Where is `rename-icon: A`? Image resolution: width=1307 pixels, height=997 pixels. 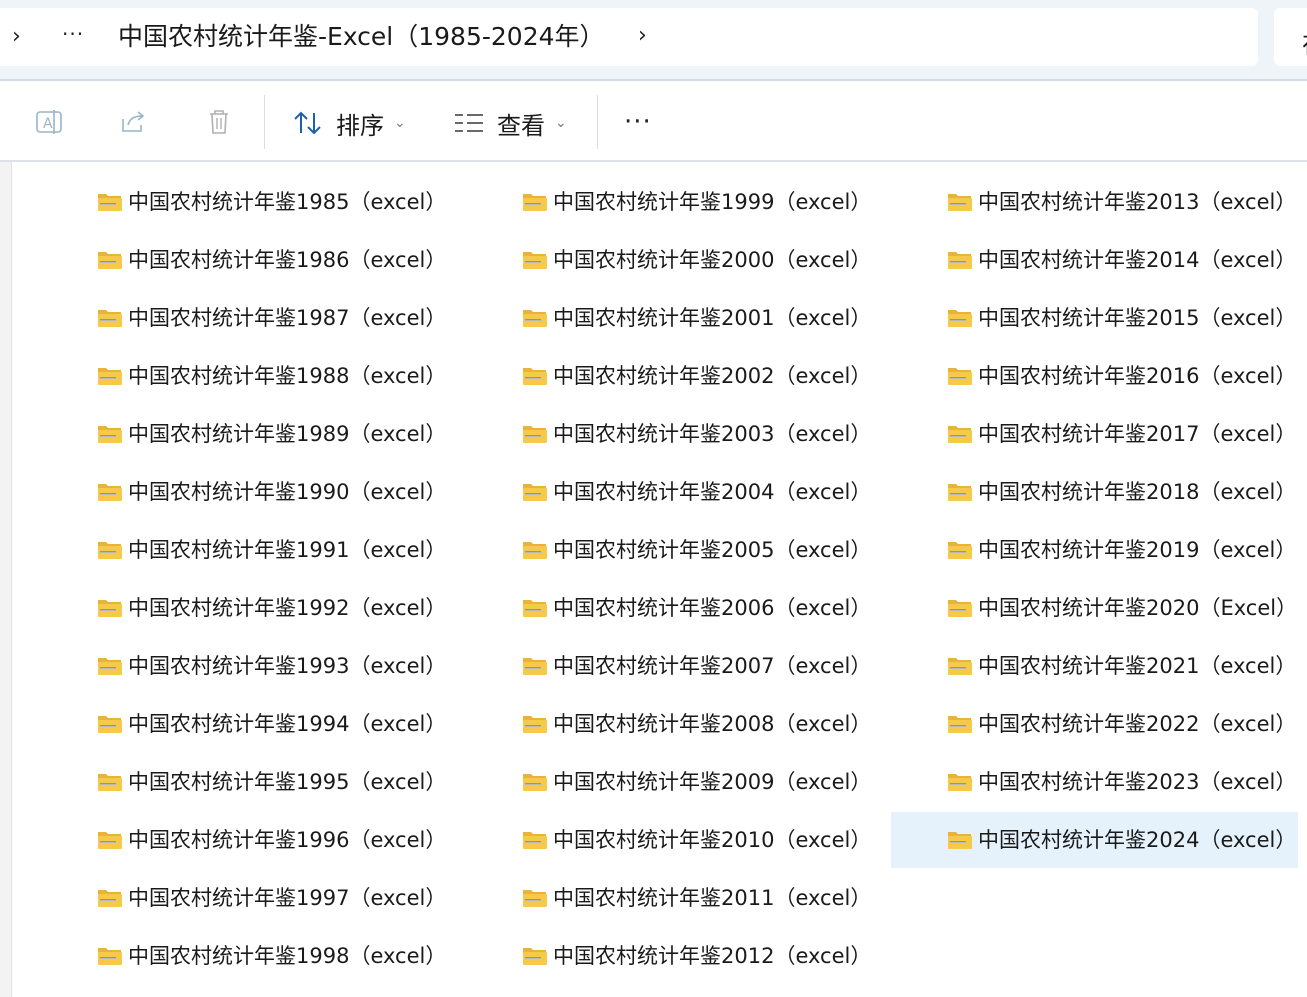 rename-icon: A is located at coordinates (49, 122).